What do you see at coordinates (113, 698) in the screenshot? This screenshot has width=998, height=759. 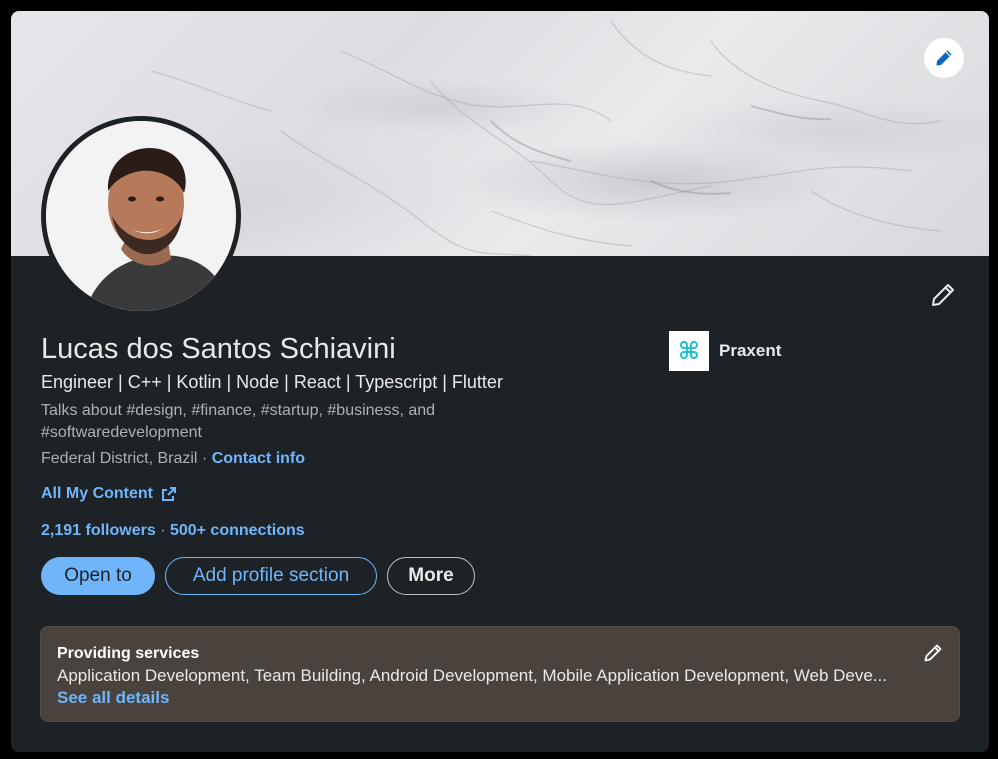 I see `see-all-details-link: See all details` at bounding box center [113, 698].